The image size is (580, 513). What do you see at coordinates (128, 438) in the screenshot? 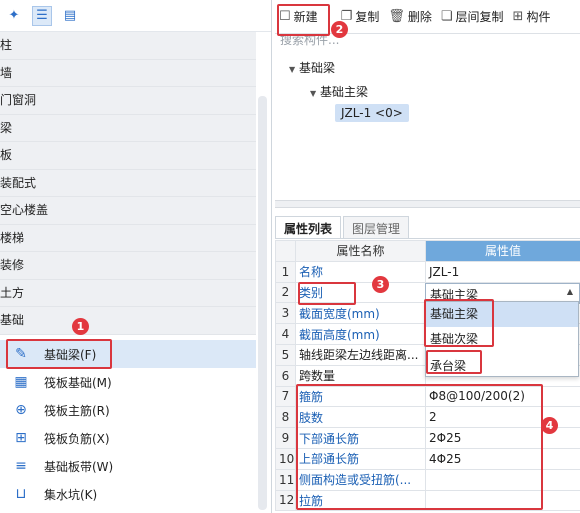
I see `sub-item: ⊞ 筏板负筋(X)` at bounding box center [128, 438].